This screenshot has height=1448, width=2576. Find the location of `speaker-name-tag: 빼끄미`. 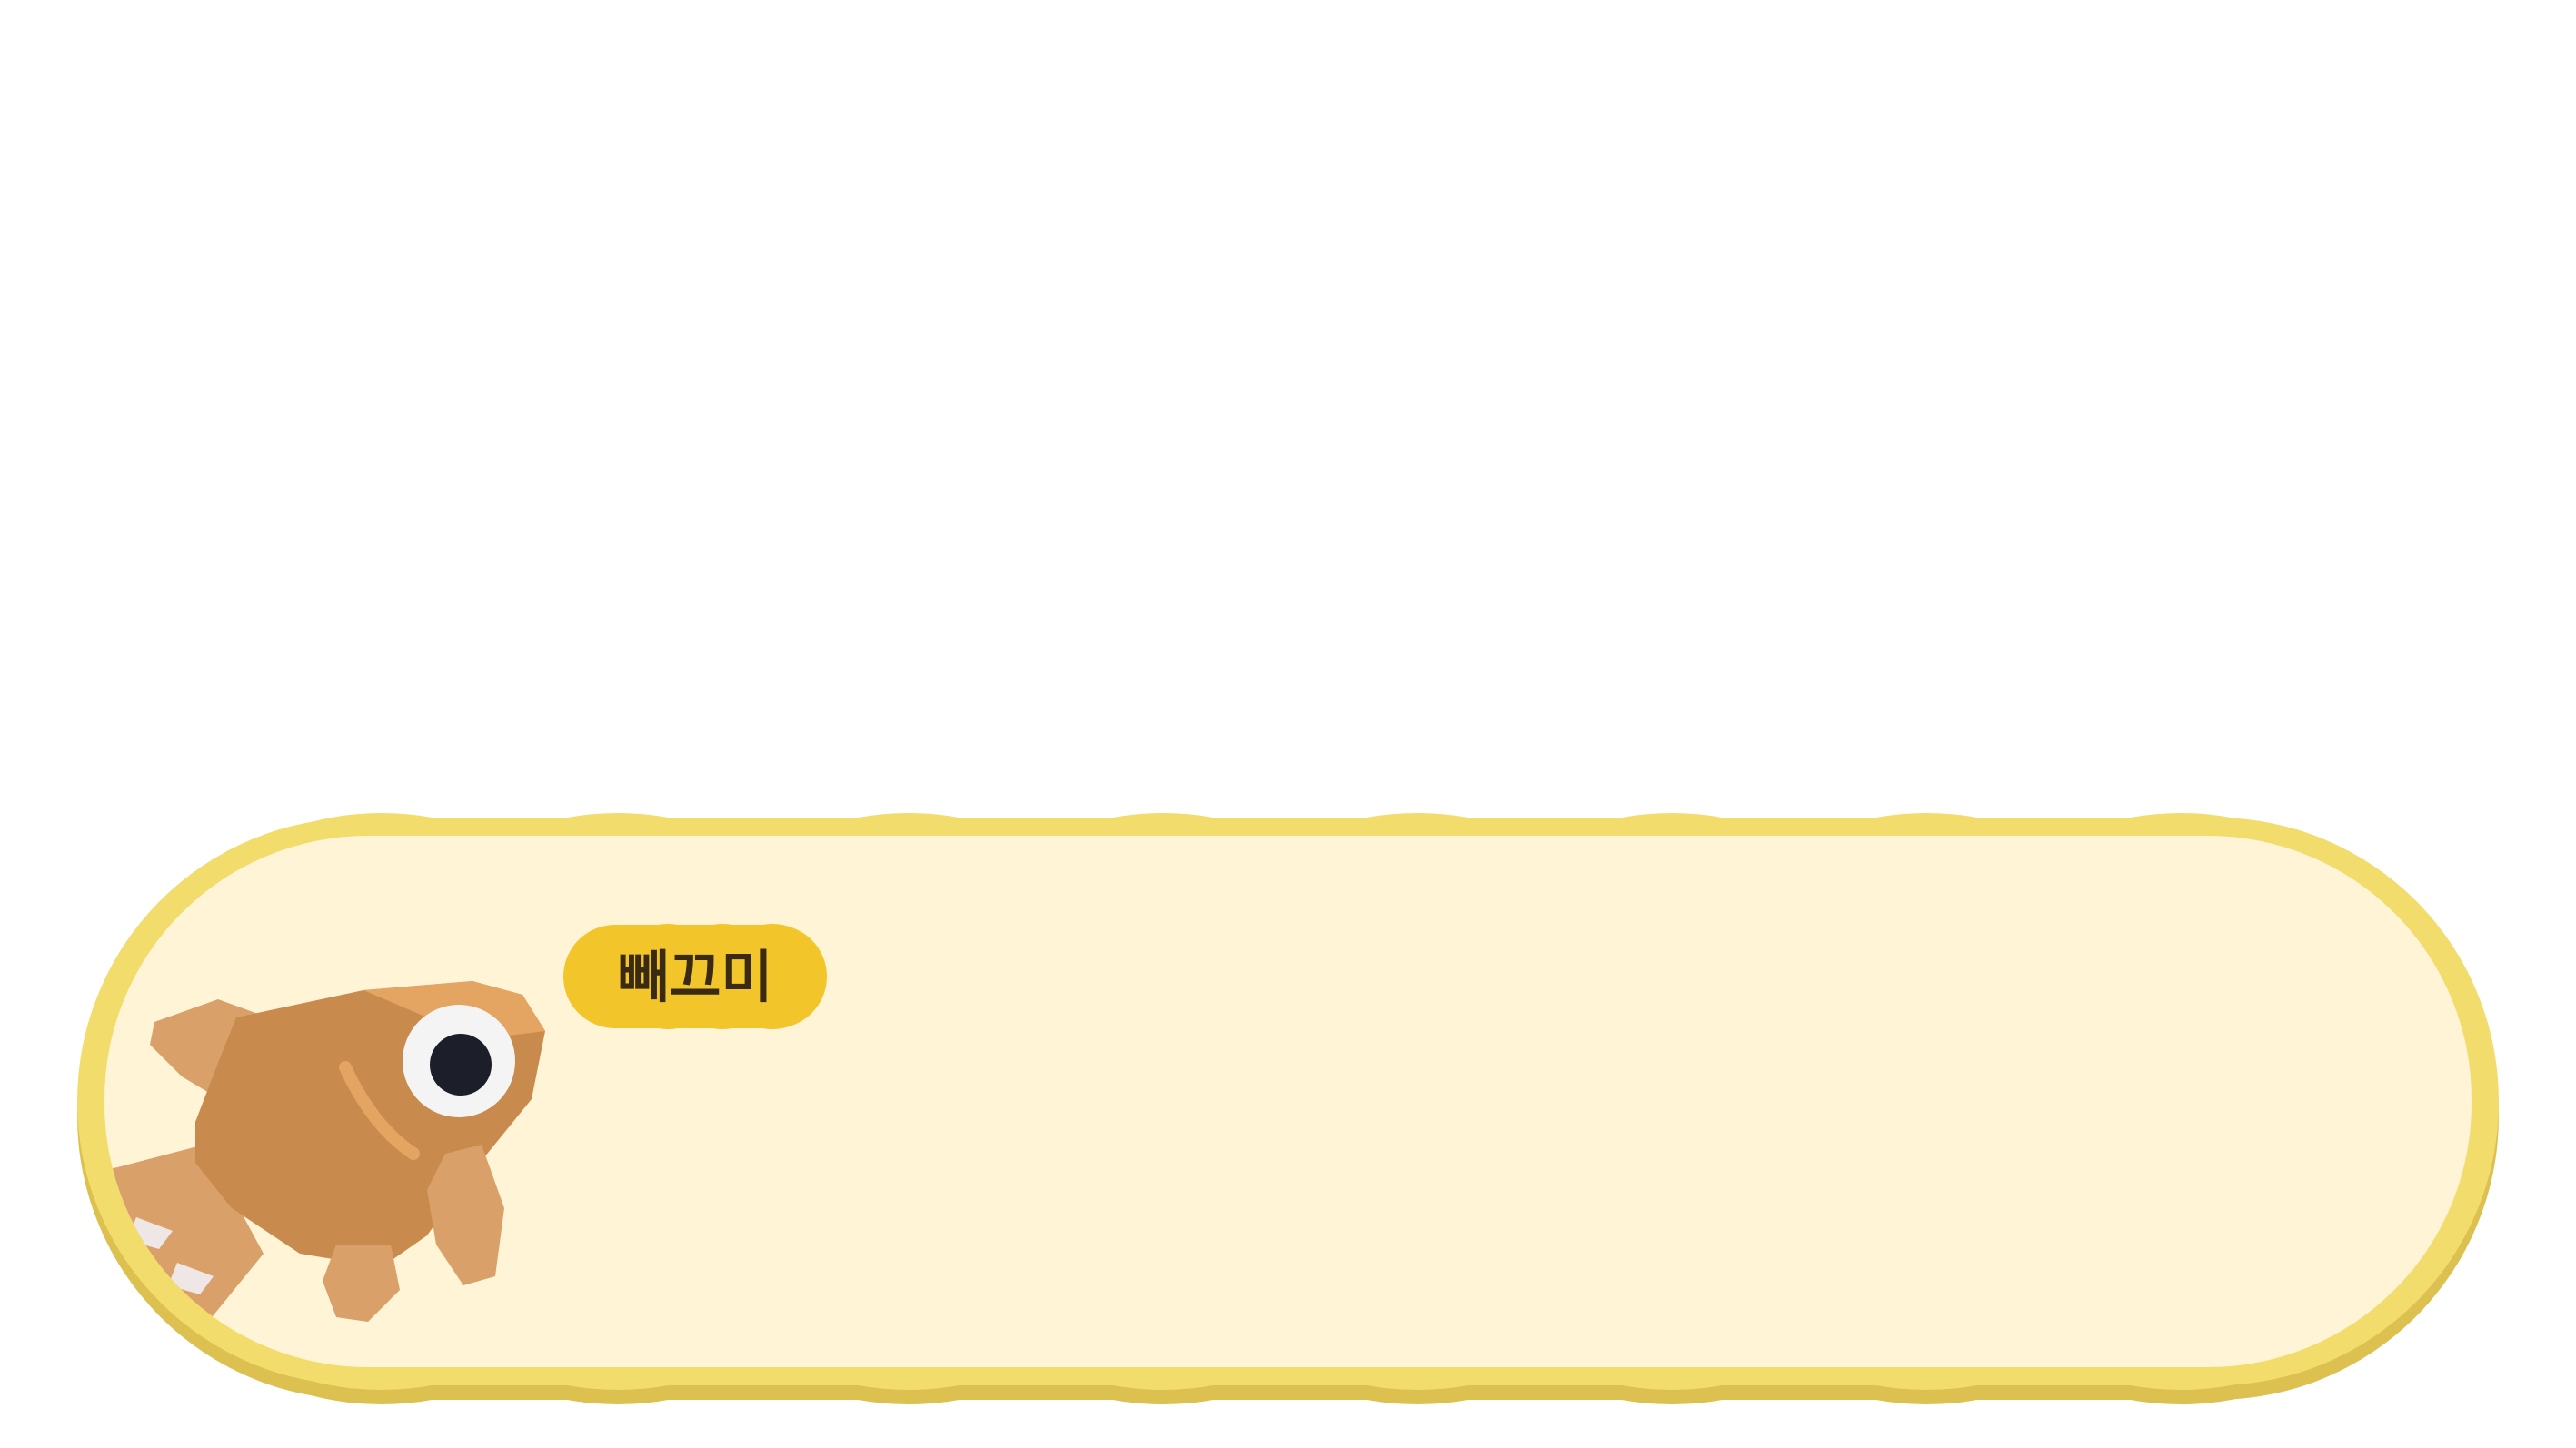

speaker-name-tag: 빼끄미 is located at coordinates (695, 976).